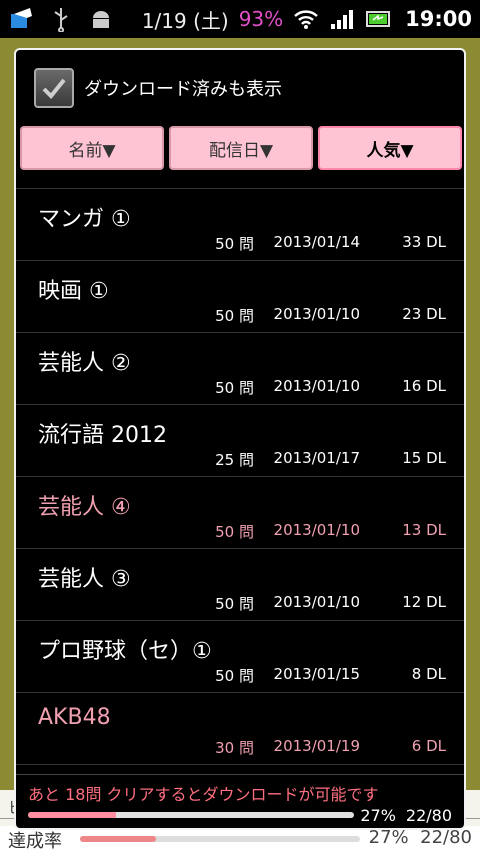  What do you see at coordinates (390, 148) in the screenshot?
I see `sort-by-popularity-button: 人気▼` at bounding box center [390, 148].